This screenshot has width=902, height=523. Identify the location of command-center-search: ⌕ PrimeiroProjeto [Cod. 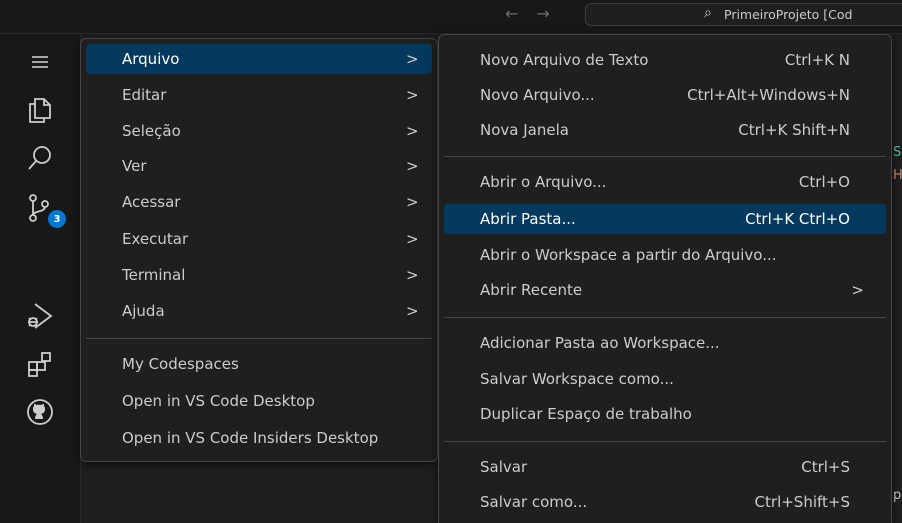
(743, 14).